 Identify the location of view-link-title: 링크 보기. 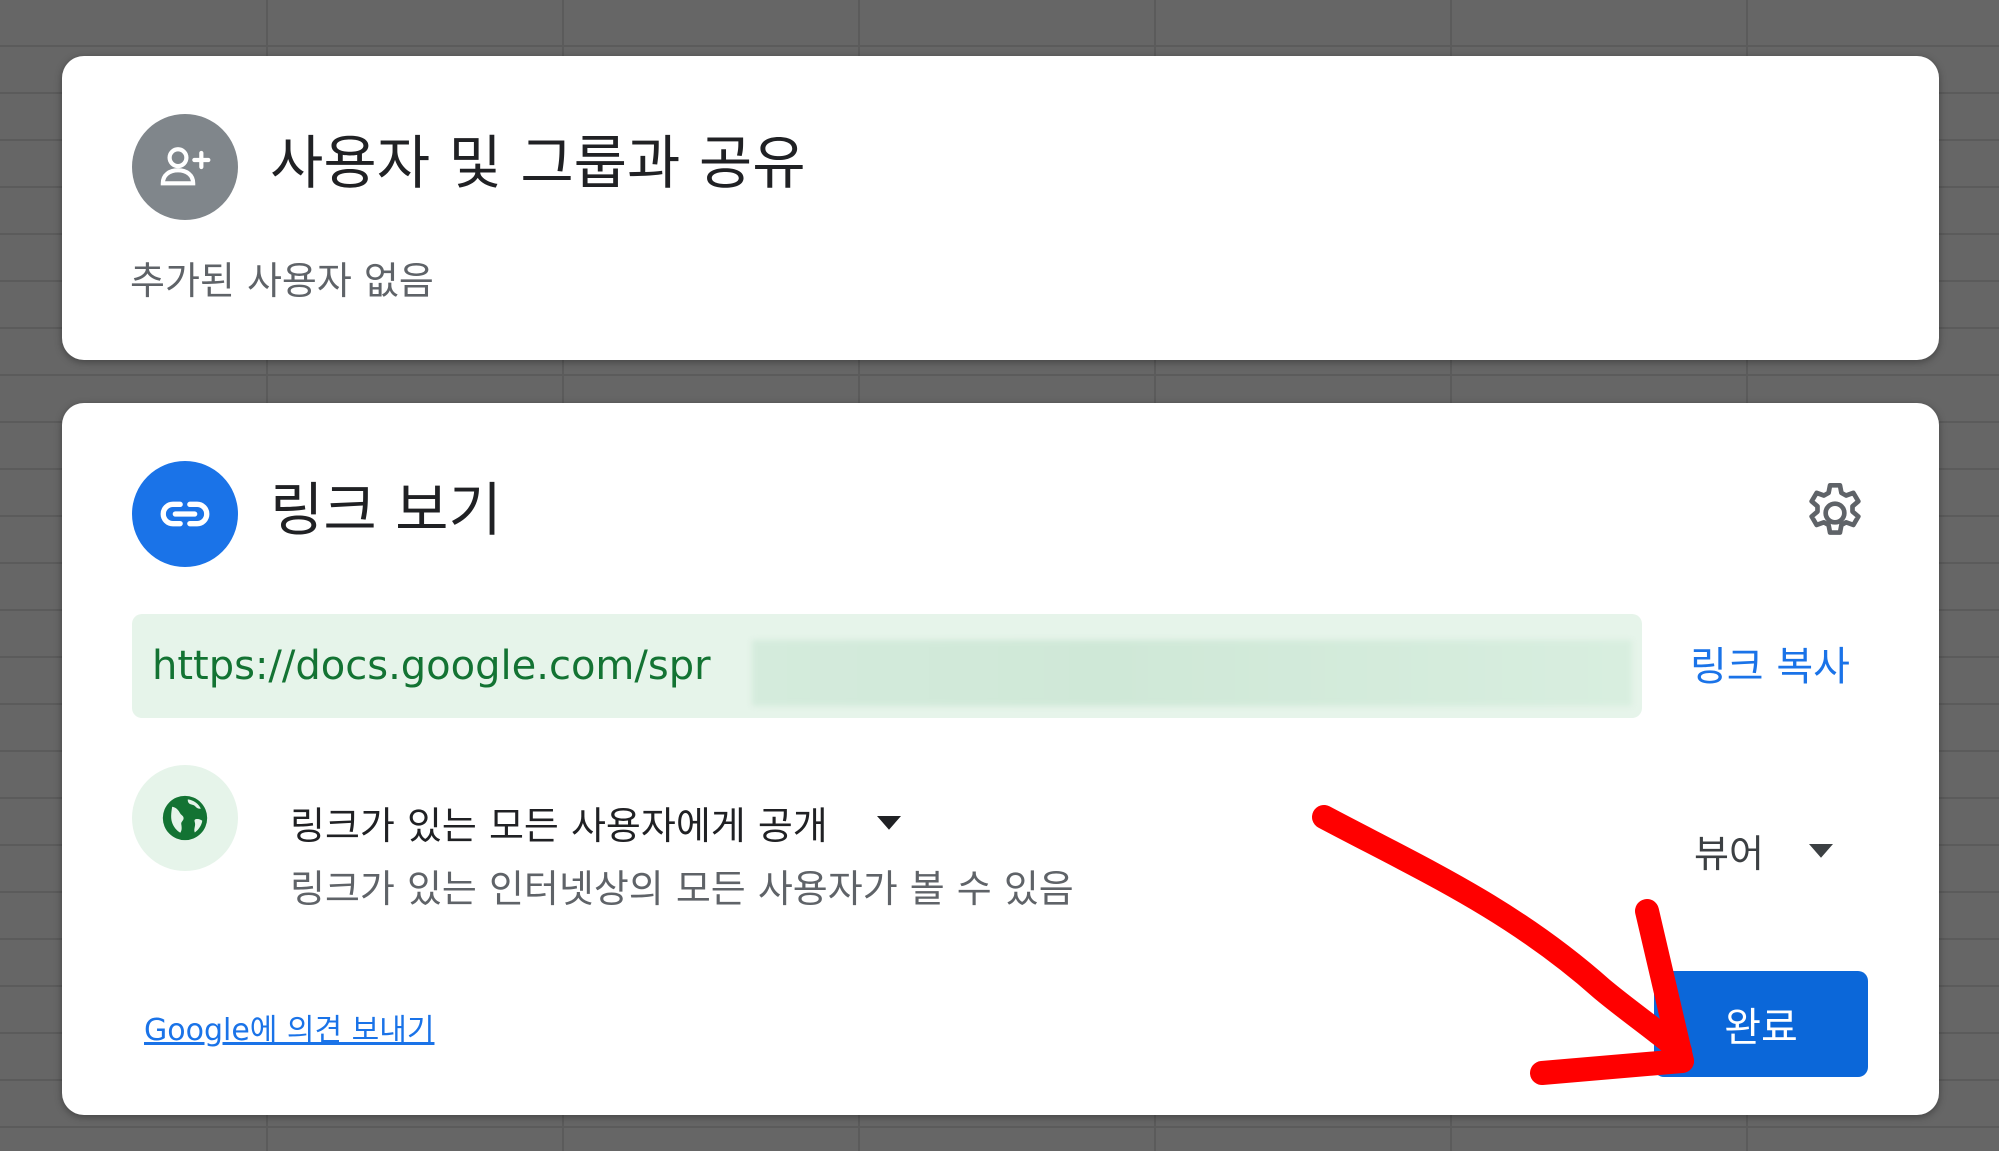
(386, 510).